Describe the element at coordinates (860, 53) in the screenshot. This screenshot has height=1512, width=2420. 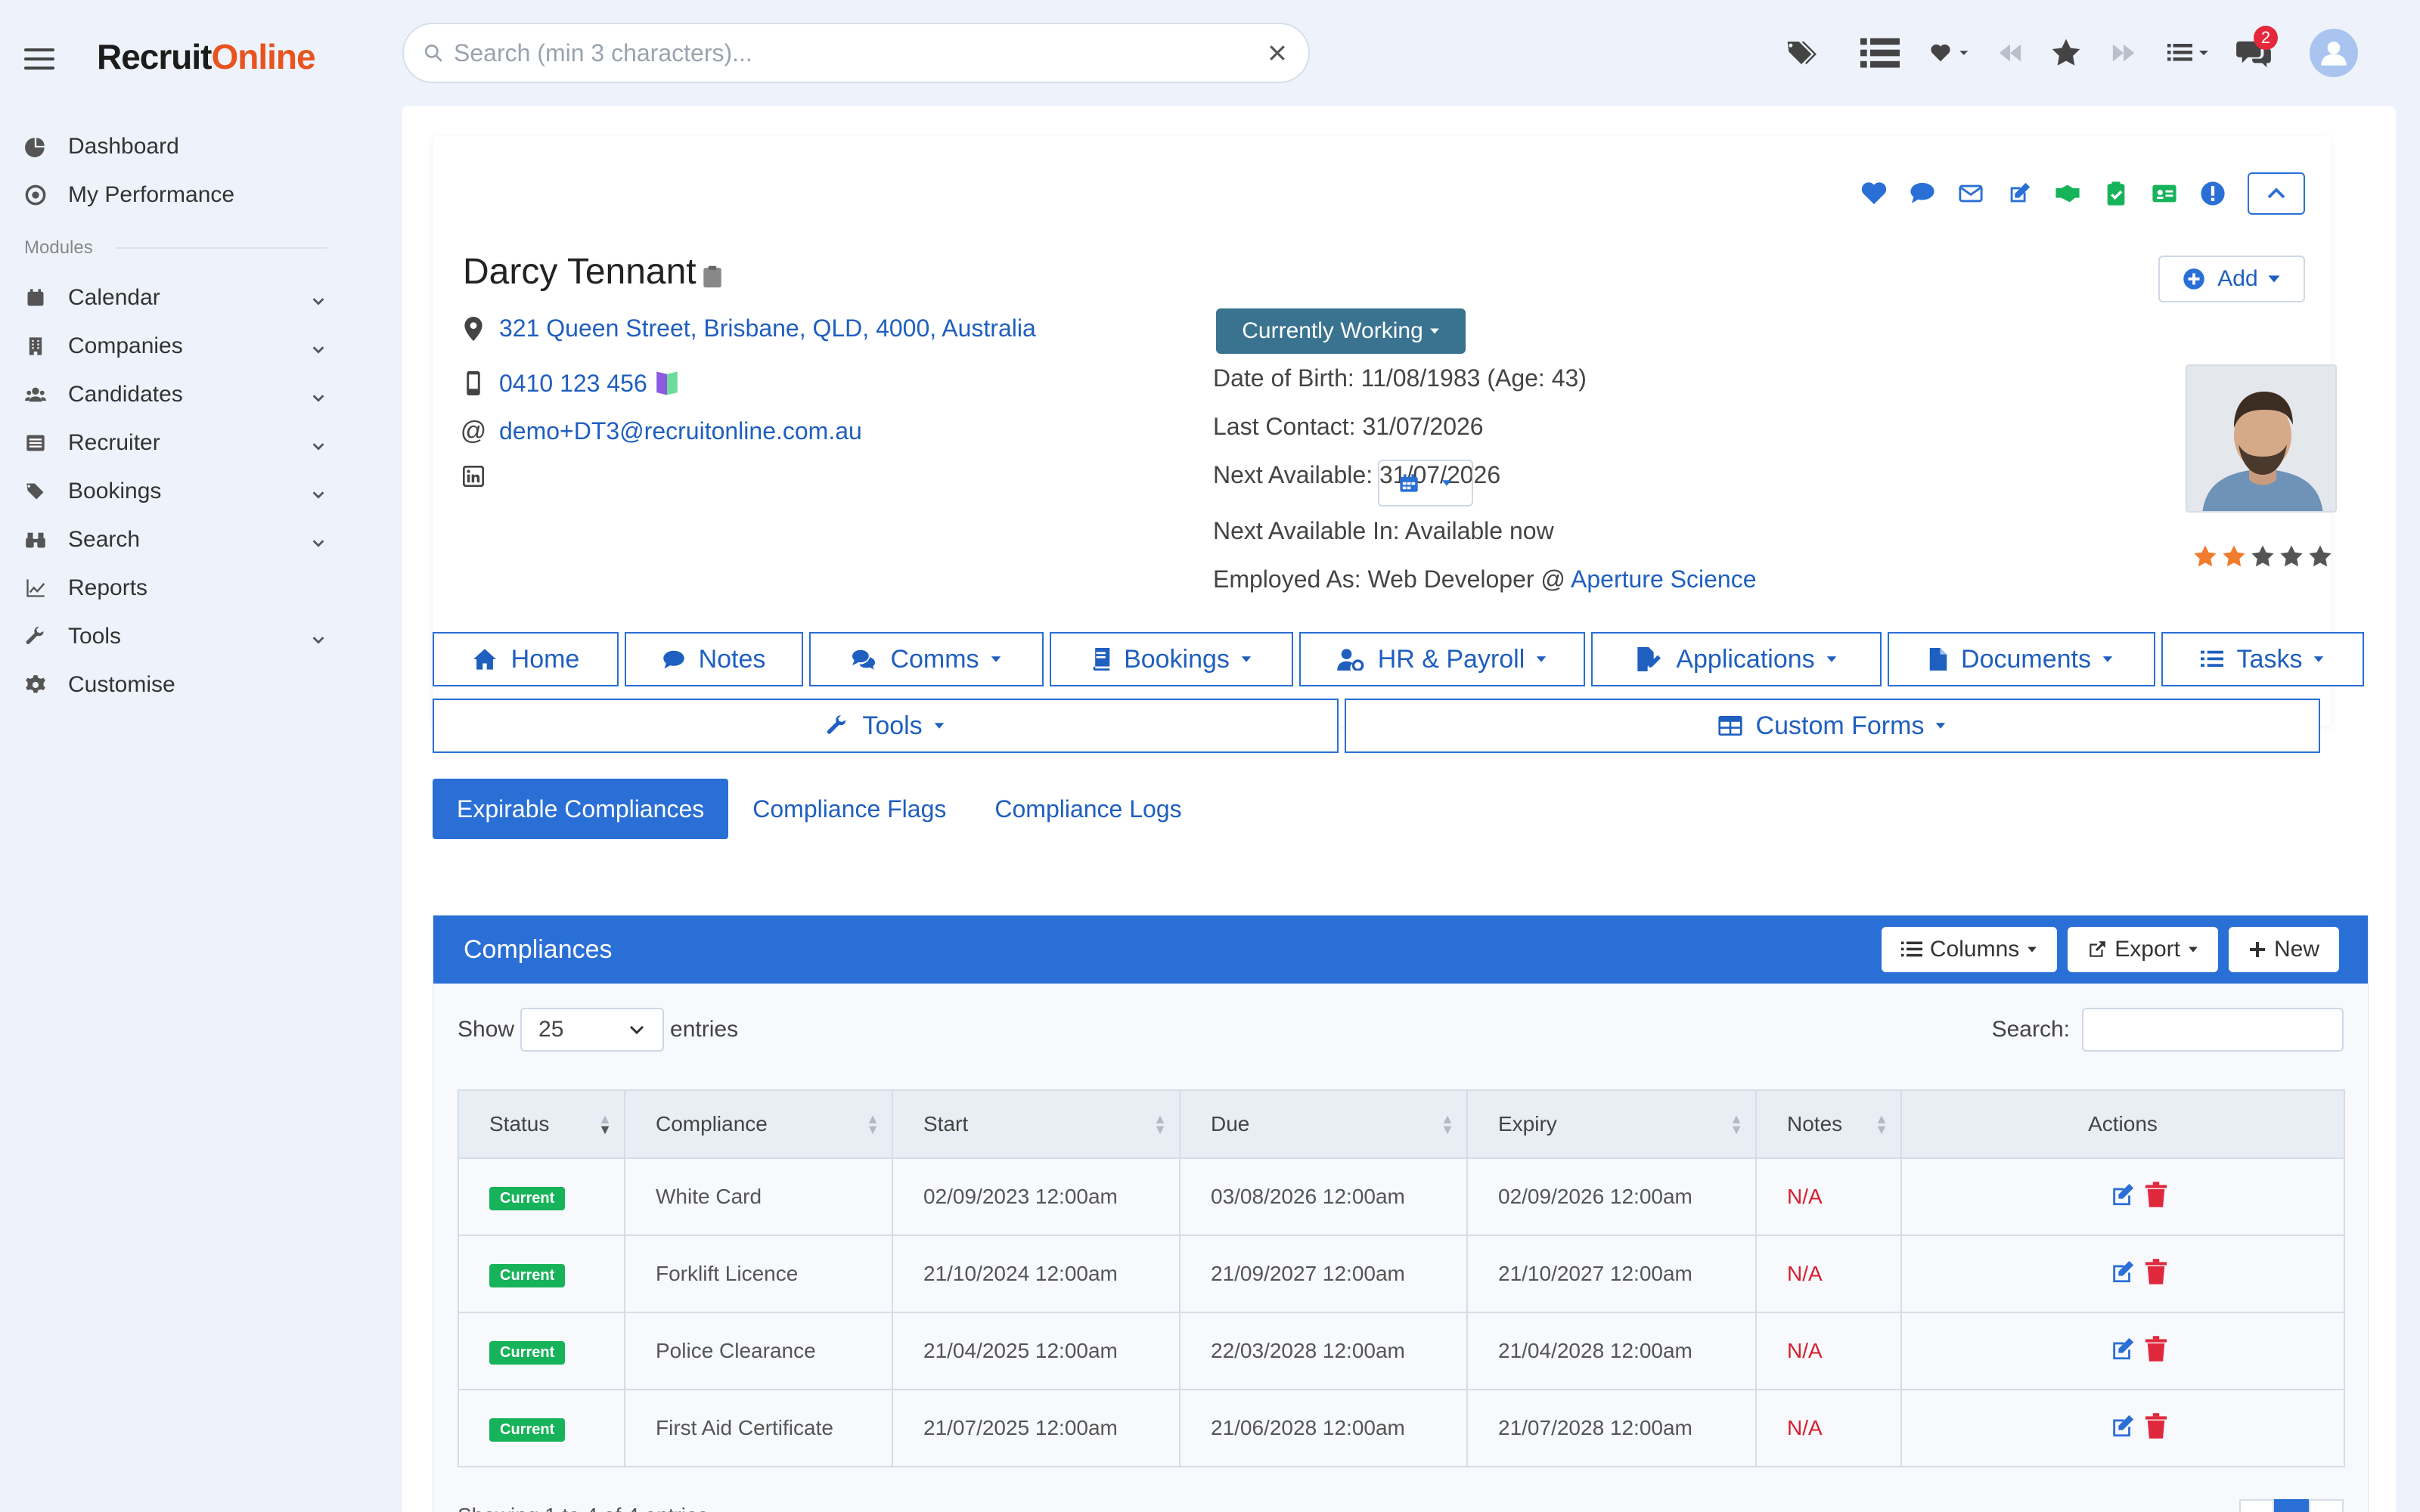
I see `search-input` at that location.